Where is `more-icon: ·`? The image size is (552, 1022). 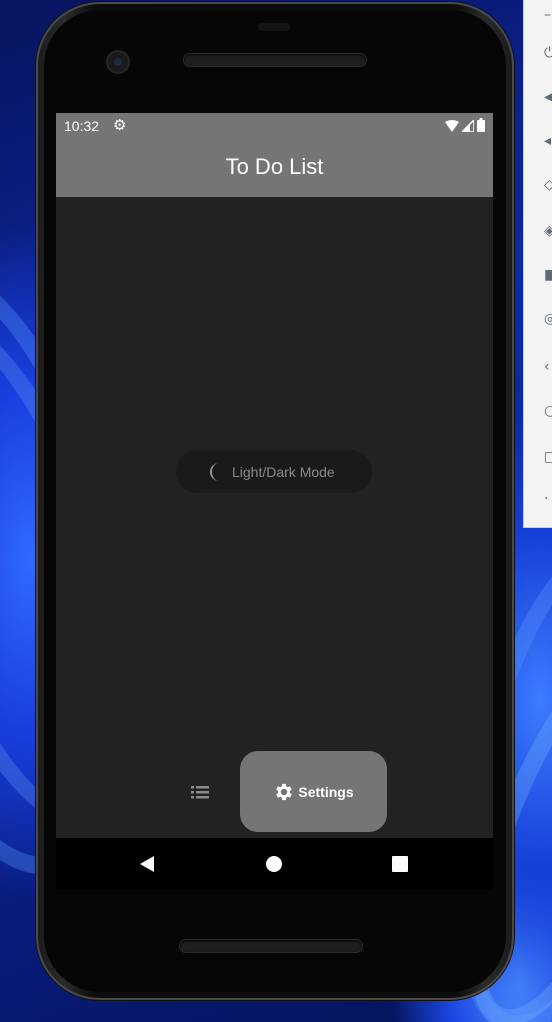 more-icon: · is located at coordinates (548, 499).